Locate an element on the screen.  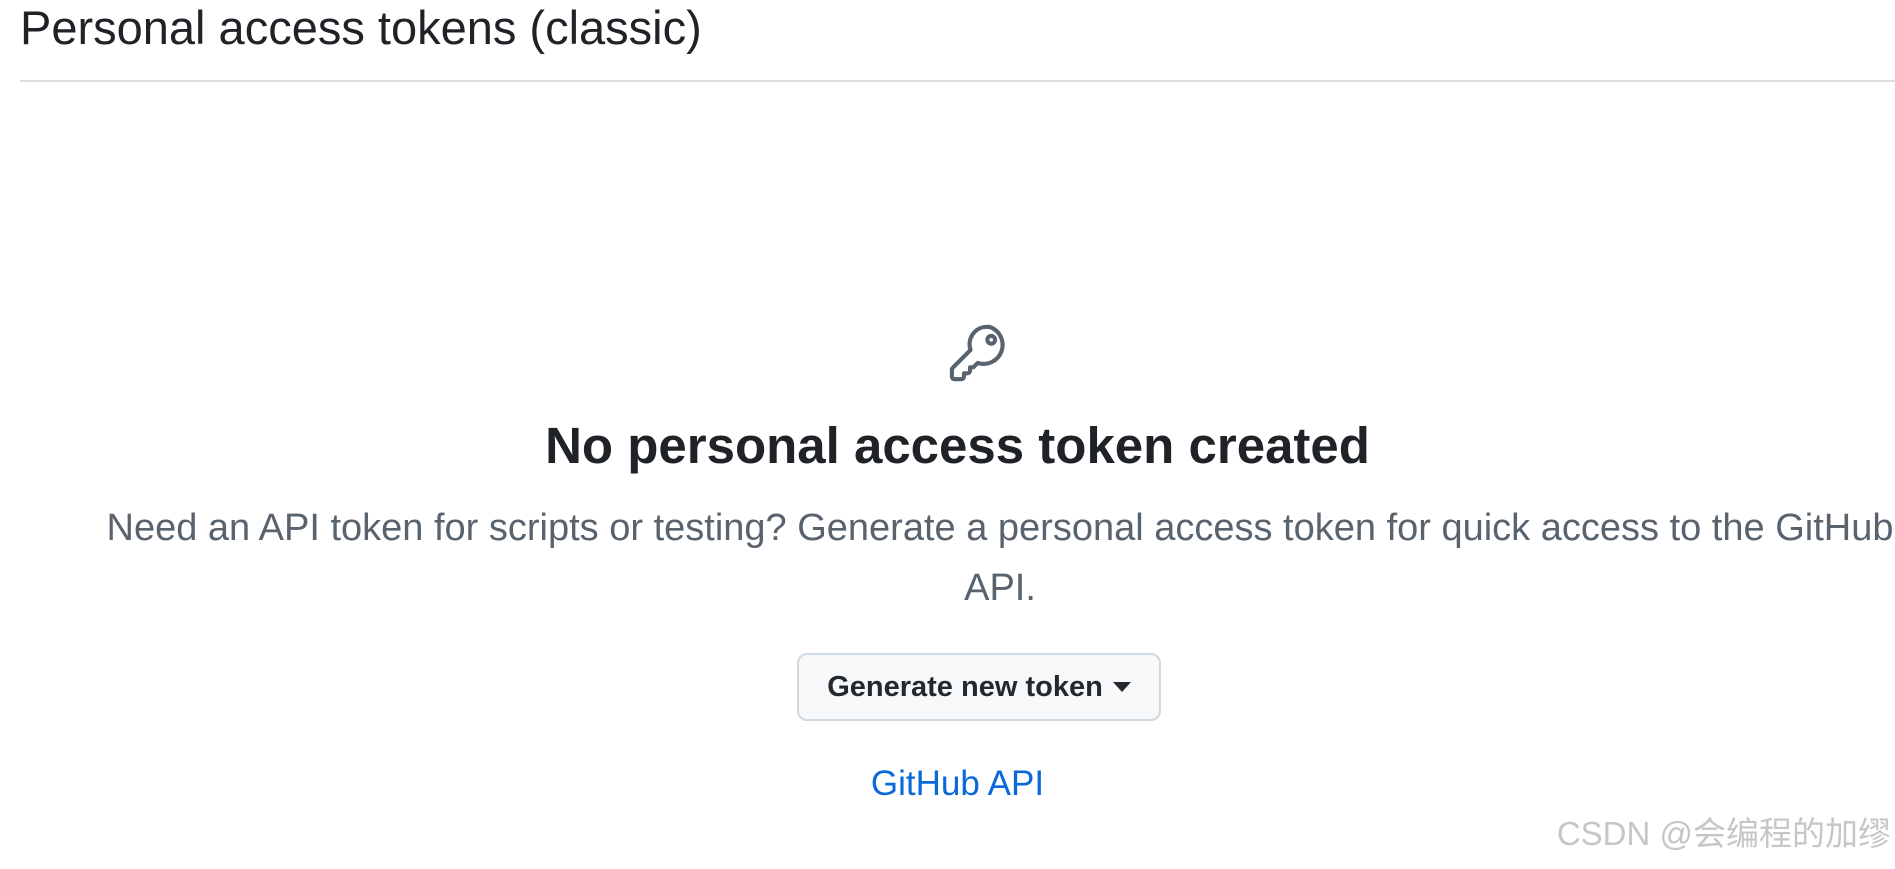
page-header: Personal access tokens (classic) is located at coordinates (957, 41).